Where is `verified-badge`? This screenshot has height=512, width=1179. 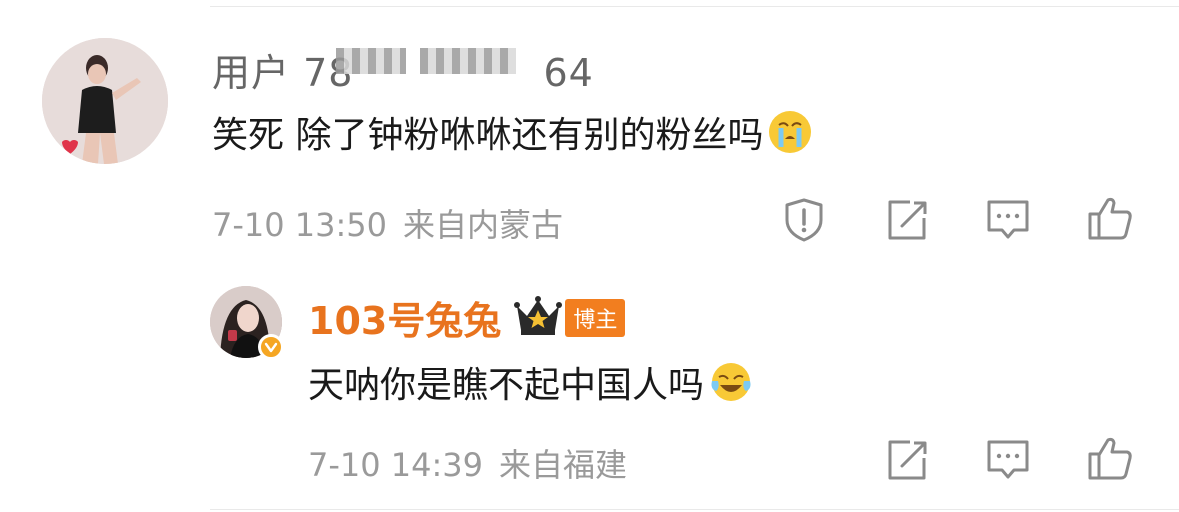 verified-badge is located at coordinates (271, 347).